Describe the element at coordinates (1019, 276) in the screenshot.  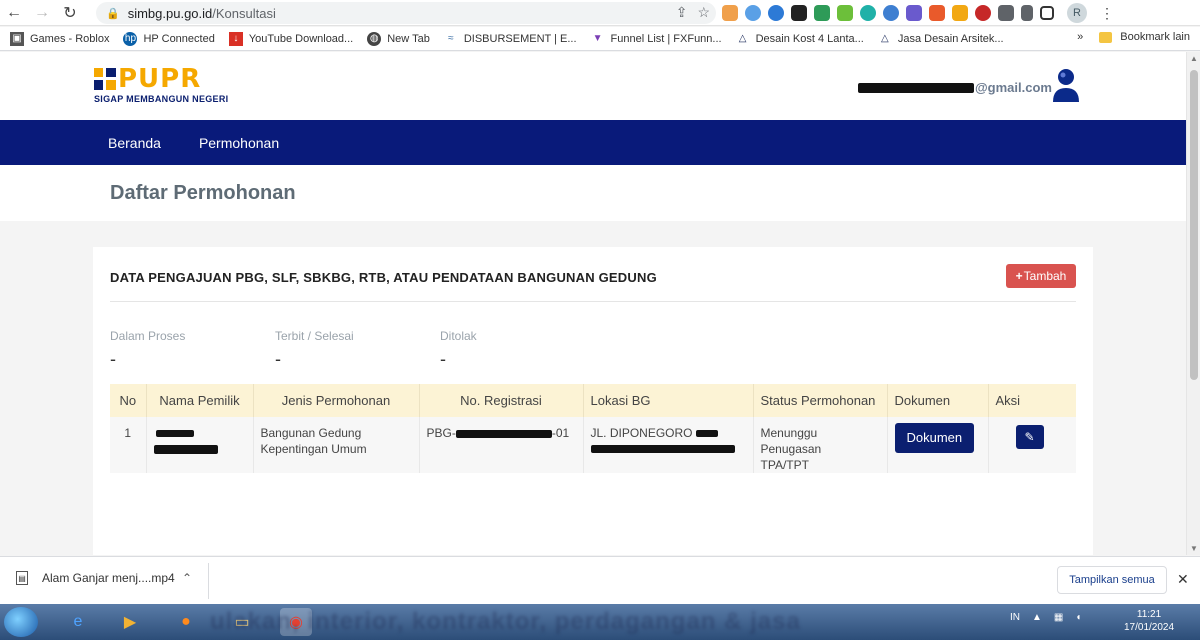
I see `plus-icon: +` at that location.